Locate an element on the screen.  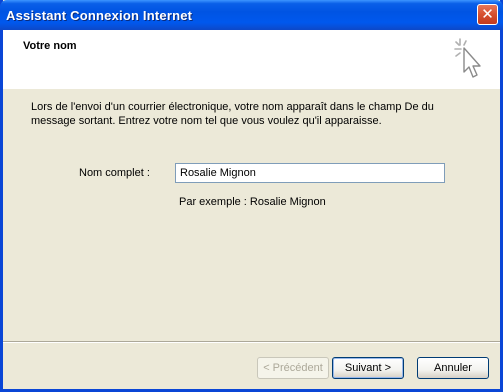
title-bar: Assistant Connexion Internet ✕ is located at coordinates (251, 15).